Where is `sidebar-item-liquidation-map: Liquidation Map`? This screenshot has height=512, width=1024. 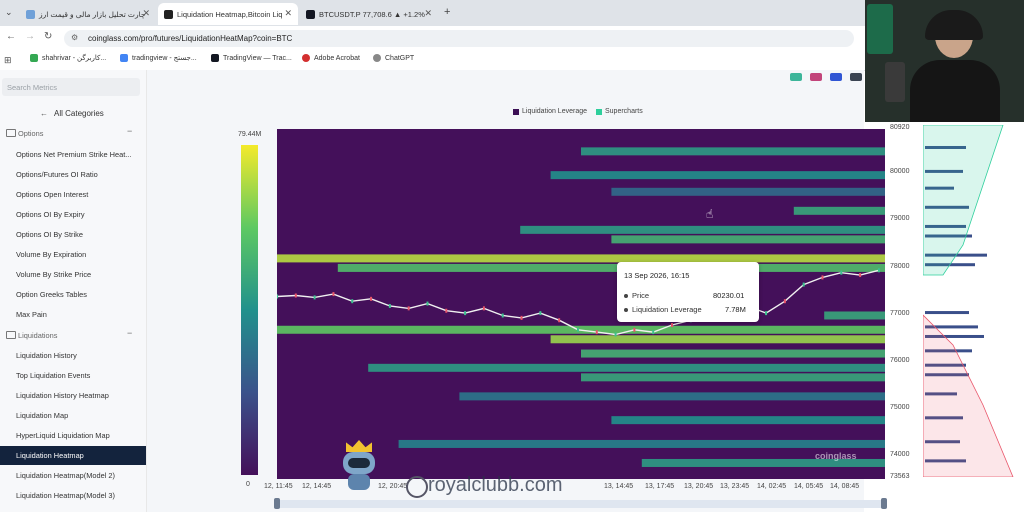
sidebar-item-liquidation-map: Liquidation Map is located at coordinates (42, 415).